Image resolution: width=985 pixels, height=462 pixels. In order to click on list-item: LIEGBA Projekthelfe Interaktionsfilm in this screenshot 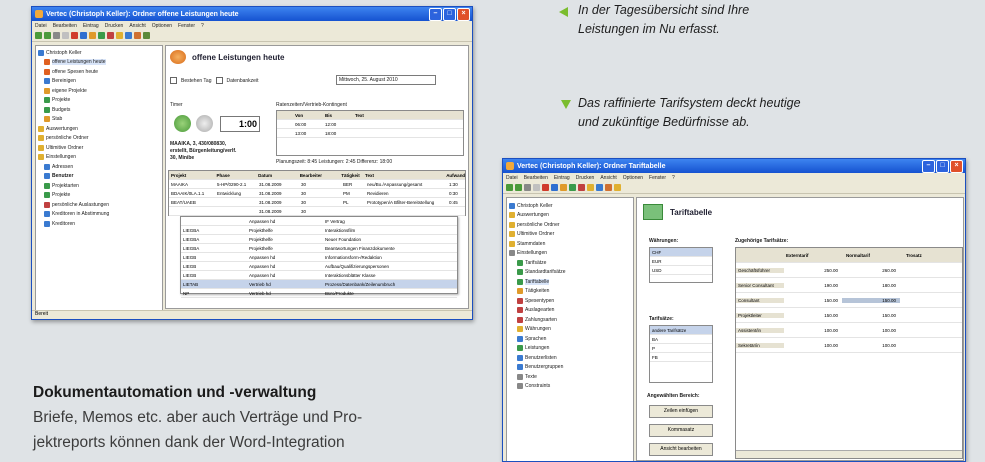, I will do `click(319, 230)`.